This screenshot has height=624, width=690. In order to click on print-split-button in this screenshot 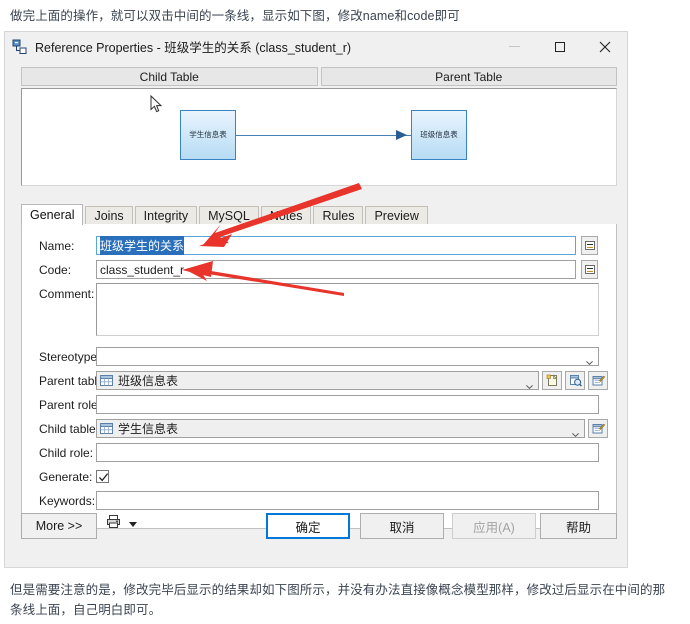, I will do `click(121, 524)`.